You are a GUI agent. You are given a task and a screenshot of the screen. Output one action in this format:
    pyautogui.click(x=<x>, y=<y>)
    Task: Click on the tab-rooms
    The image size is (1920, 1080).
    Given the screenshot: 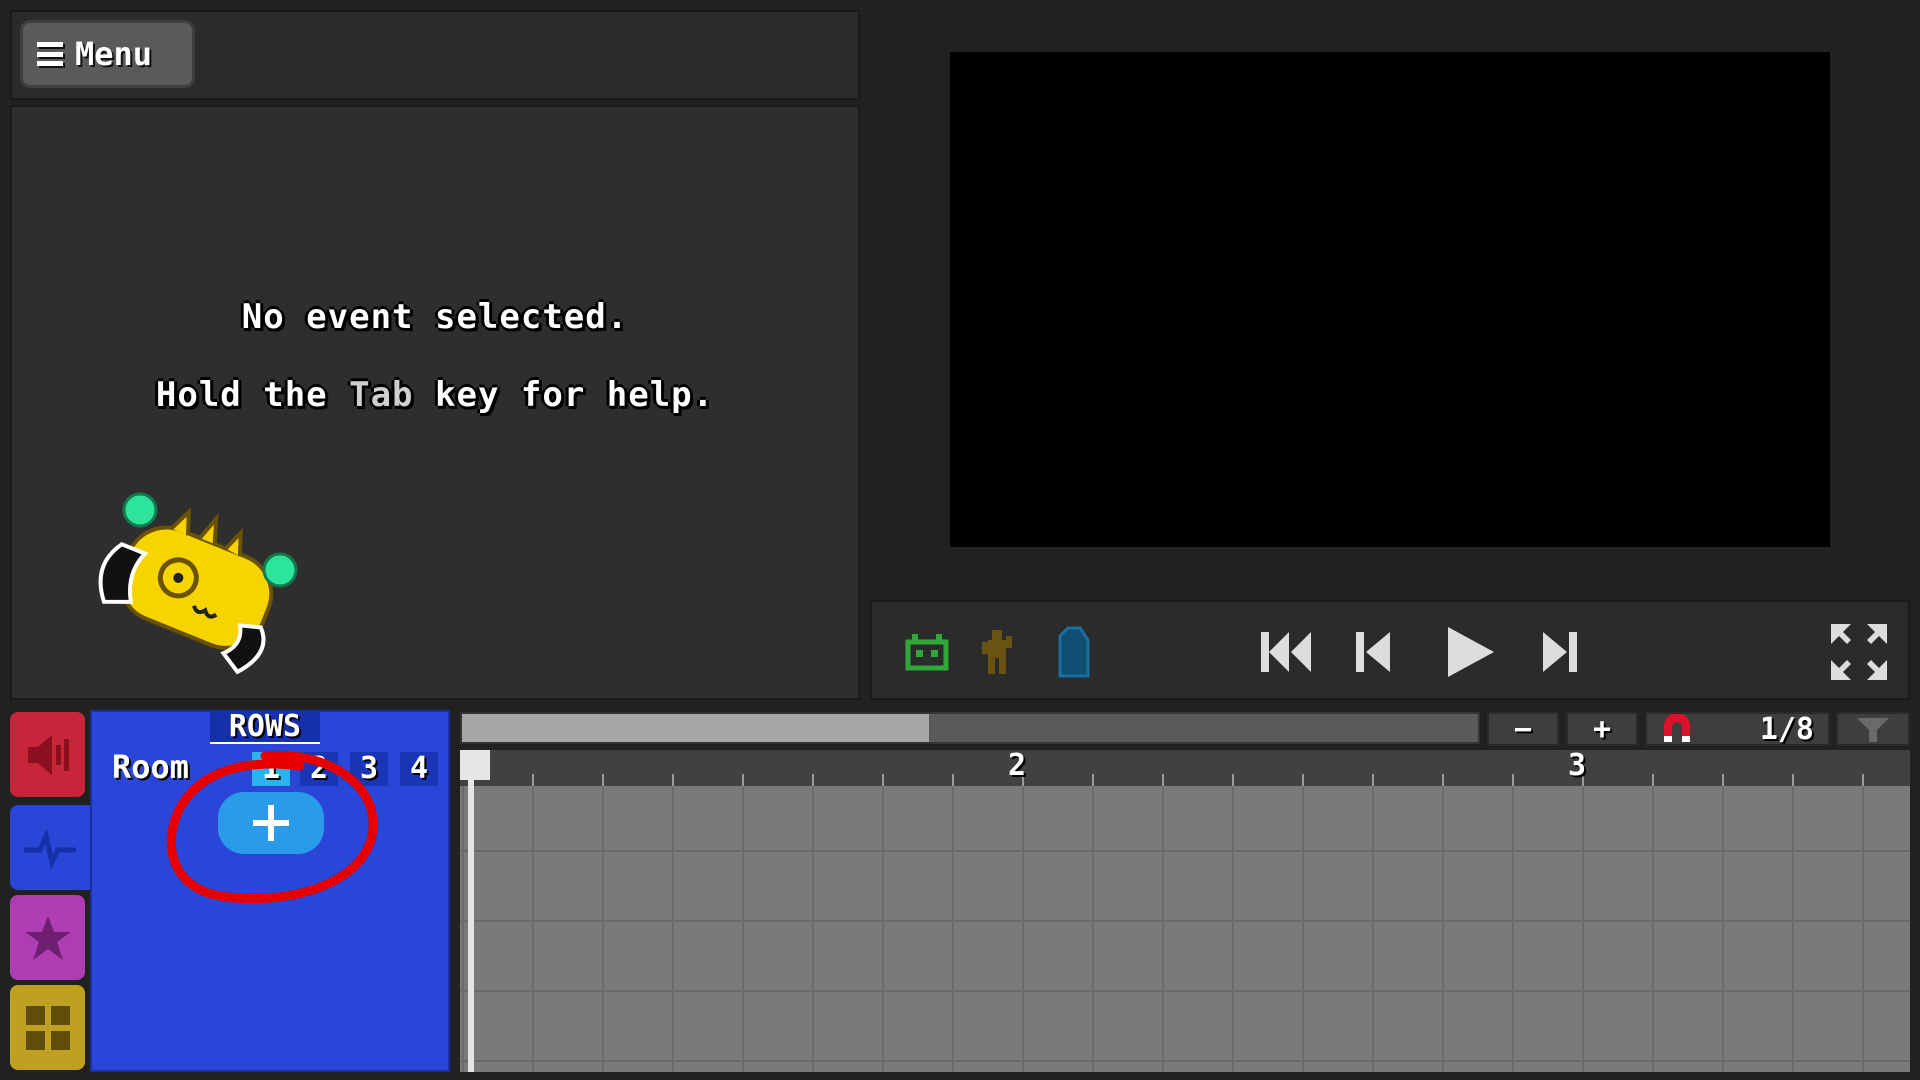 What is the action you would take?
    pyautogui.click(x=47, y=1027)
    